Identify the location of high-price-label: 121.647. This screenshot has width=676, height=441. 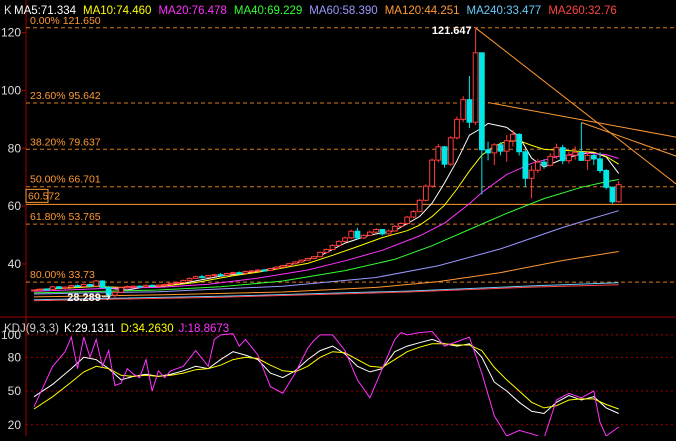
(452, 31).